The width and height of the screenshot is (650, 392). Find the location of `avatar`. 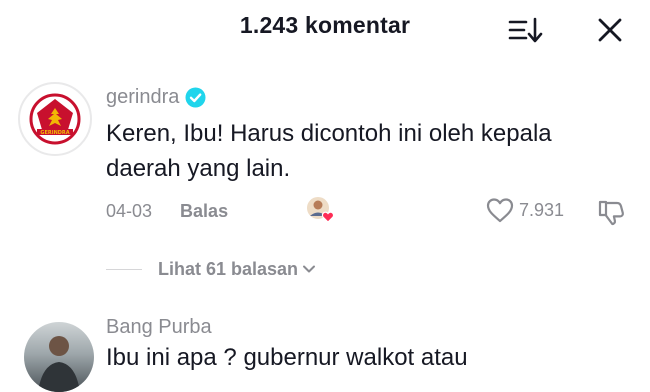

avatar is located at coordinates (59, 357).